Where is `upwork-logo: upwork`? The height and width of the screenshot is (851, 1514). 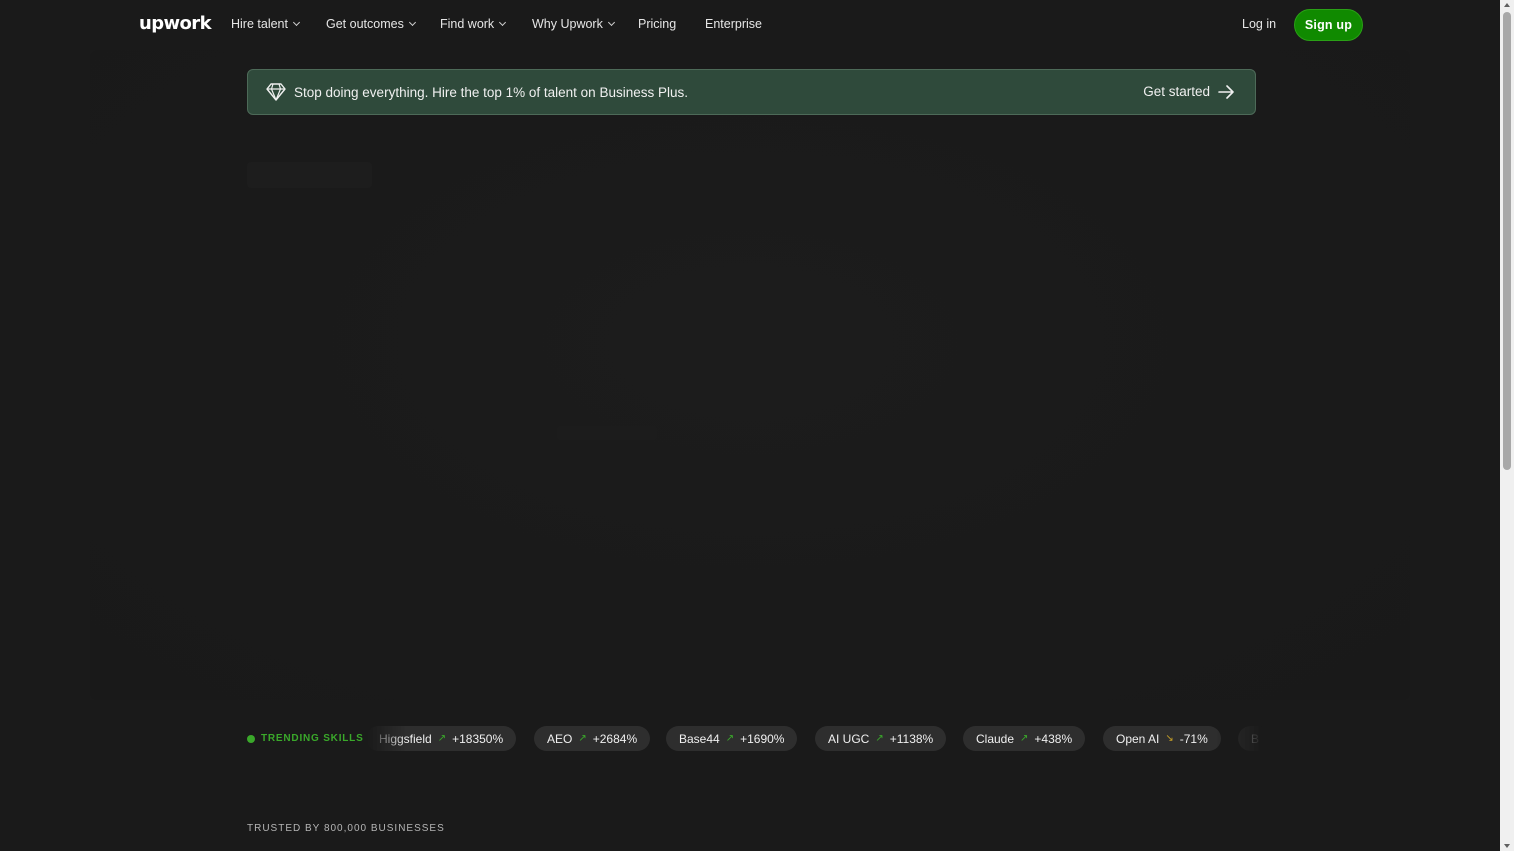
upwork-logo: upwork is located at coordinates (175, 23).